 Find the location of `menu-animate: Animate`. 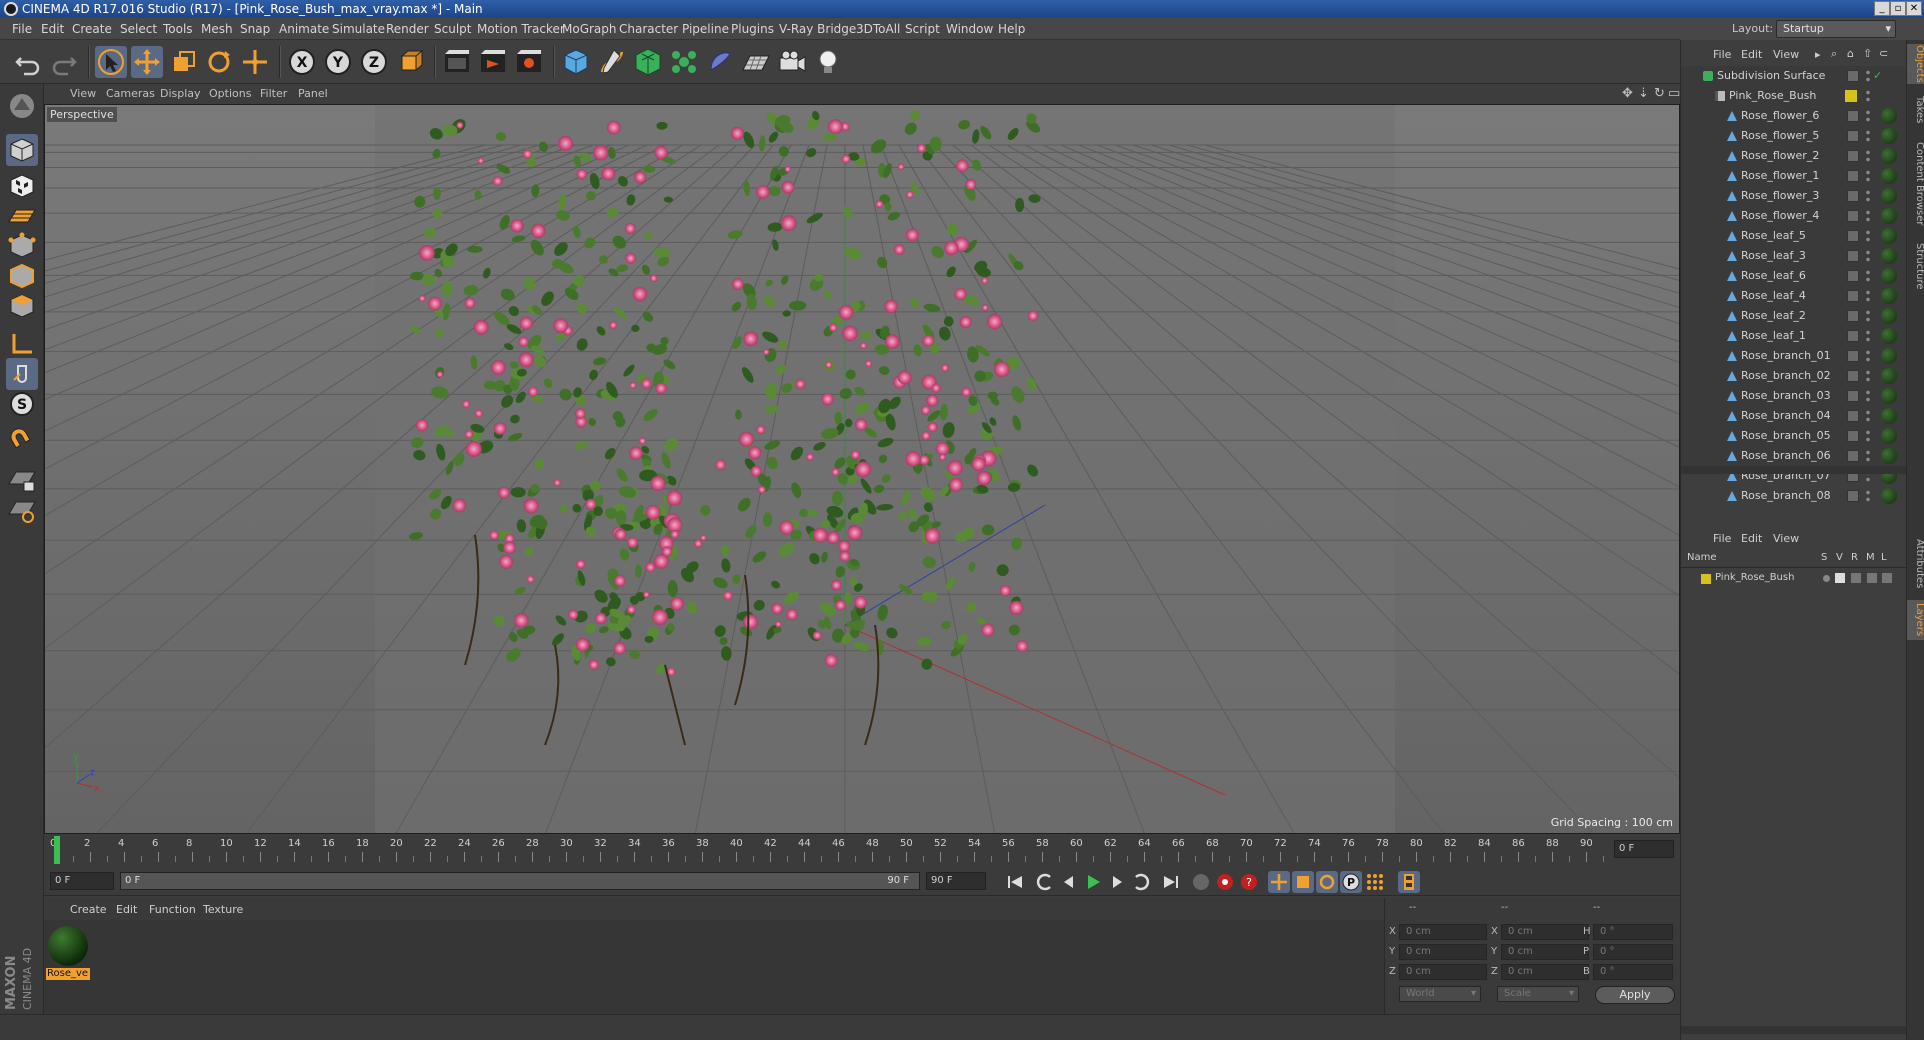

menu-animate: Animate is located at coordinates (304, 29).